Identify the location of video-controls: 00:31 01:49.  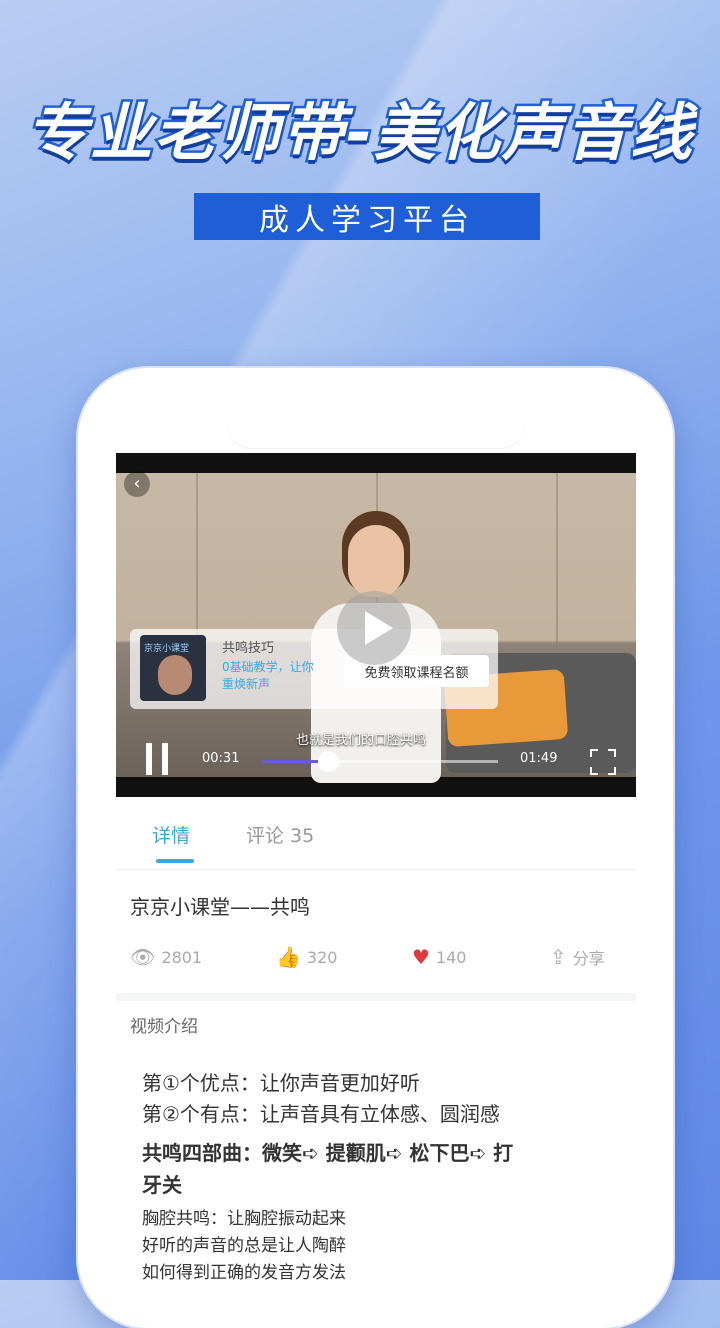
(376, 760).